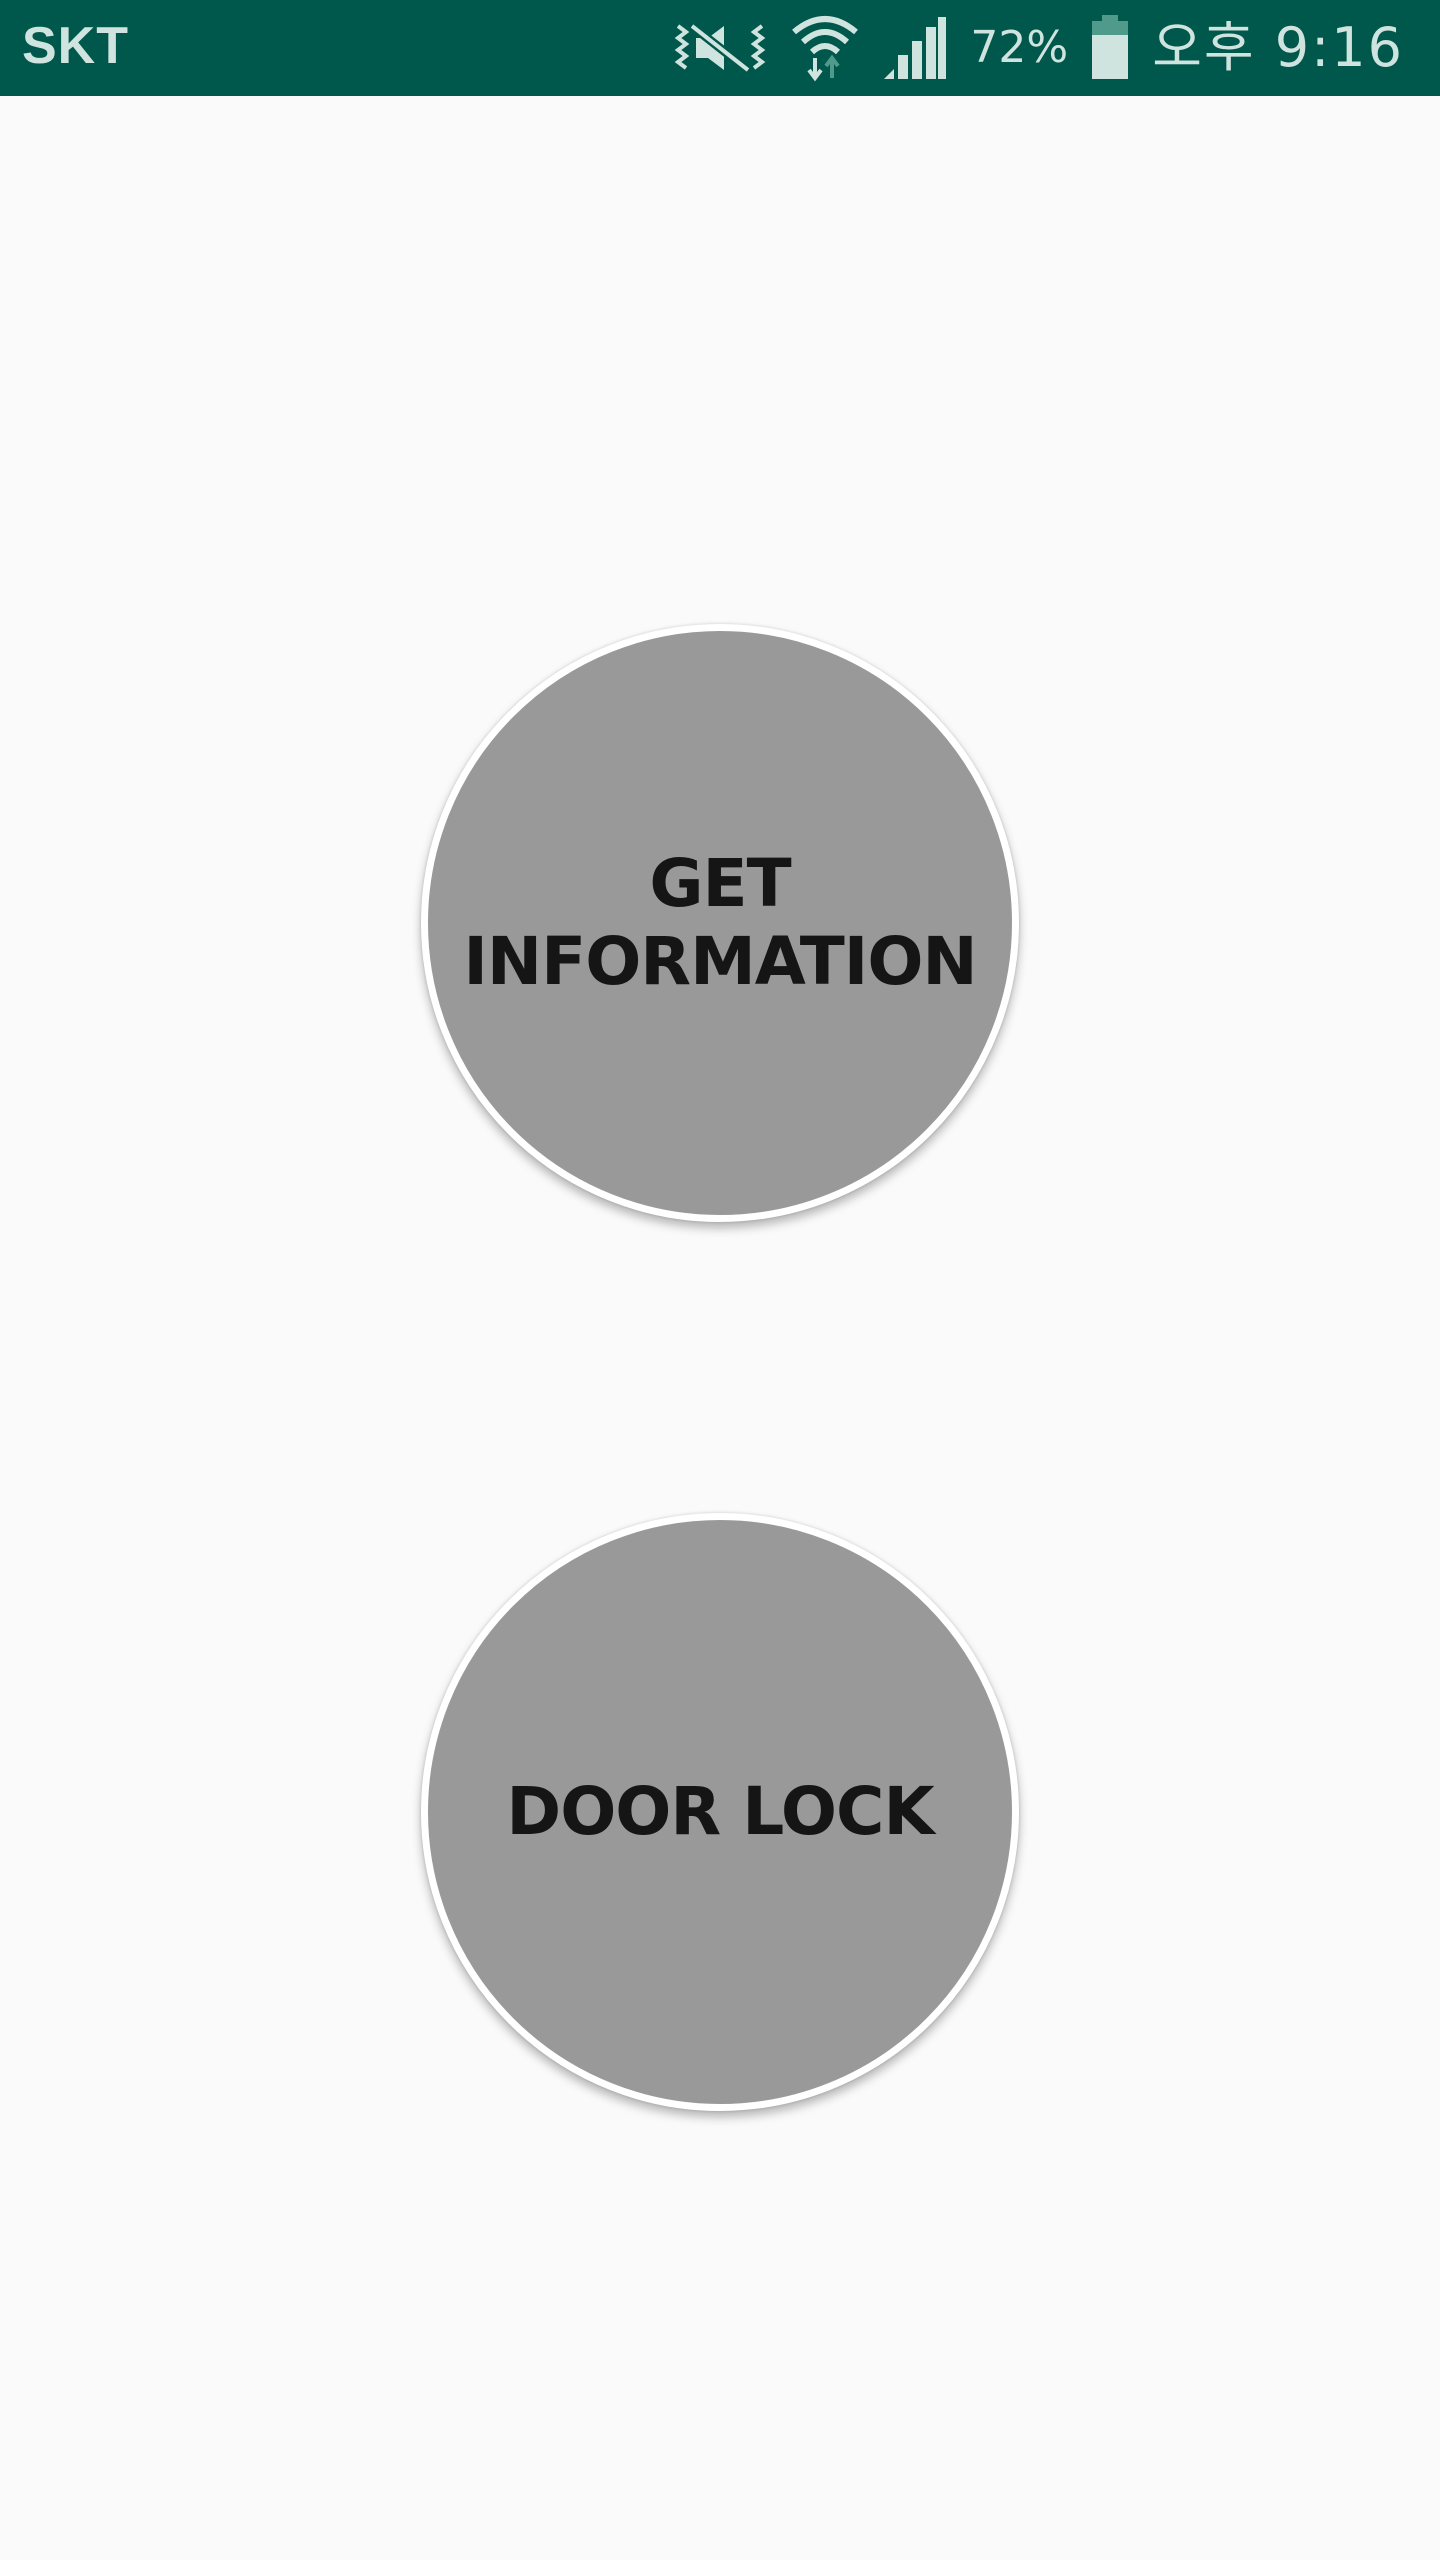 This screenshot has height=2560, width=1440. I want to click on status-icons: 72% 오후 9:16, so click(1038, 48).